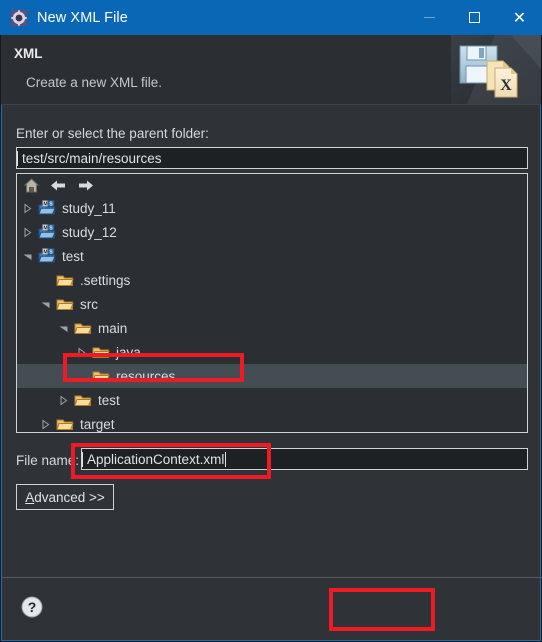  I want to click on minimize-icon, so click(429, 17).